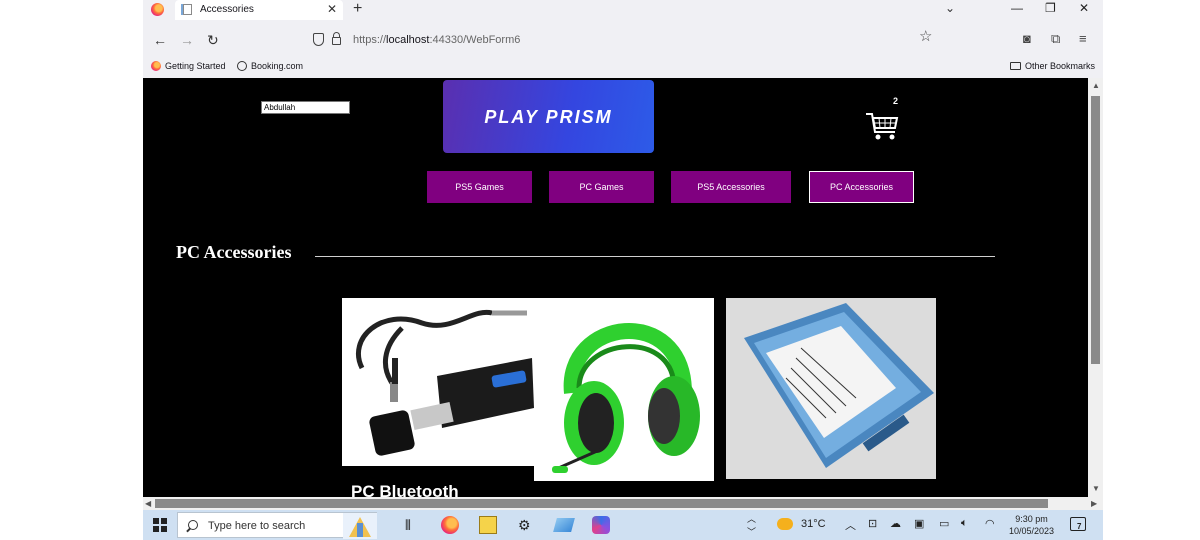  Describe the element at coordinates (990, 523) in the screenshot. I see `wifi-icon: ◠` at that location.